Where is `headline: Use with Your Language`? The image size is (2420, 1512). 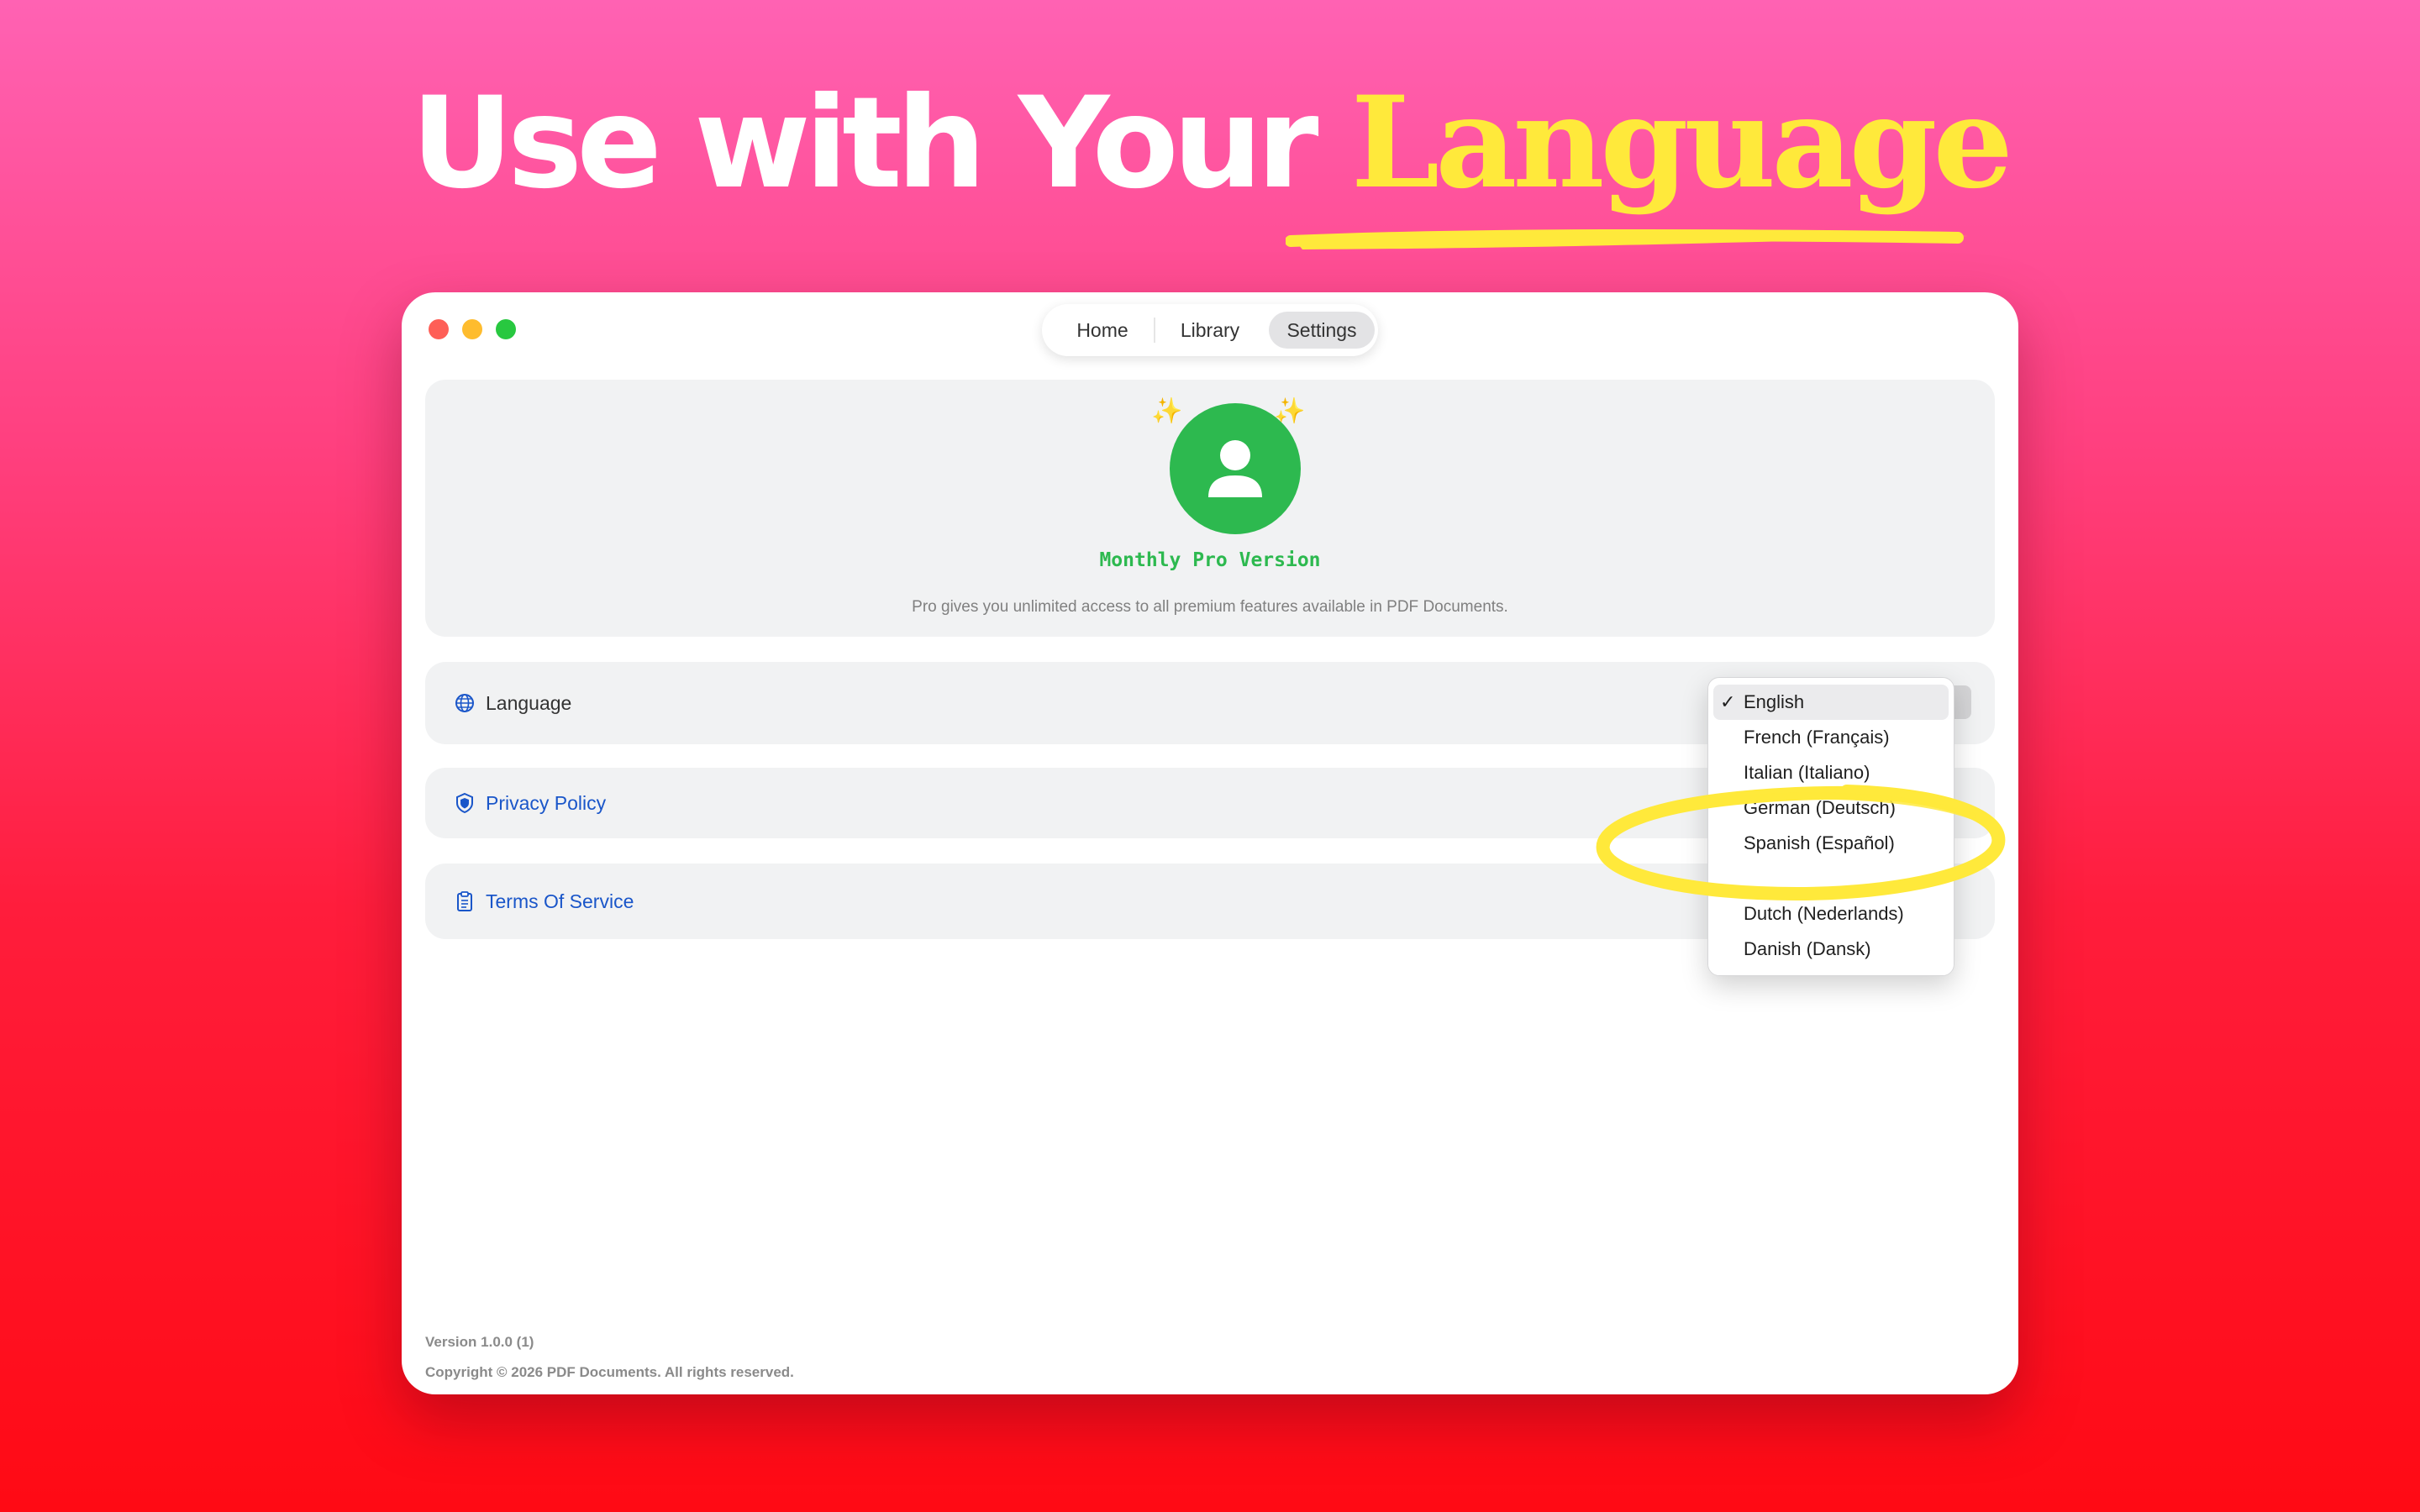 headline: Use with Your Language is located at coordinates (1210, 143).